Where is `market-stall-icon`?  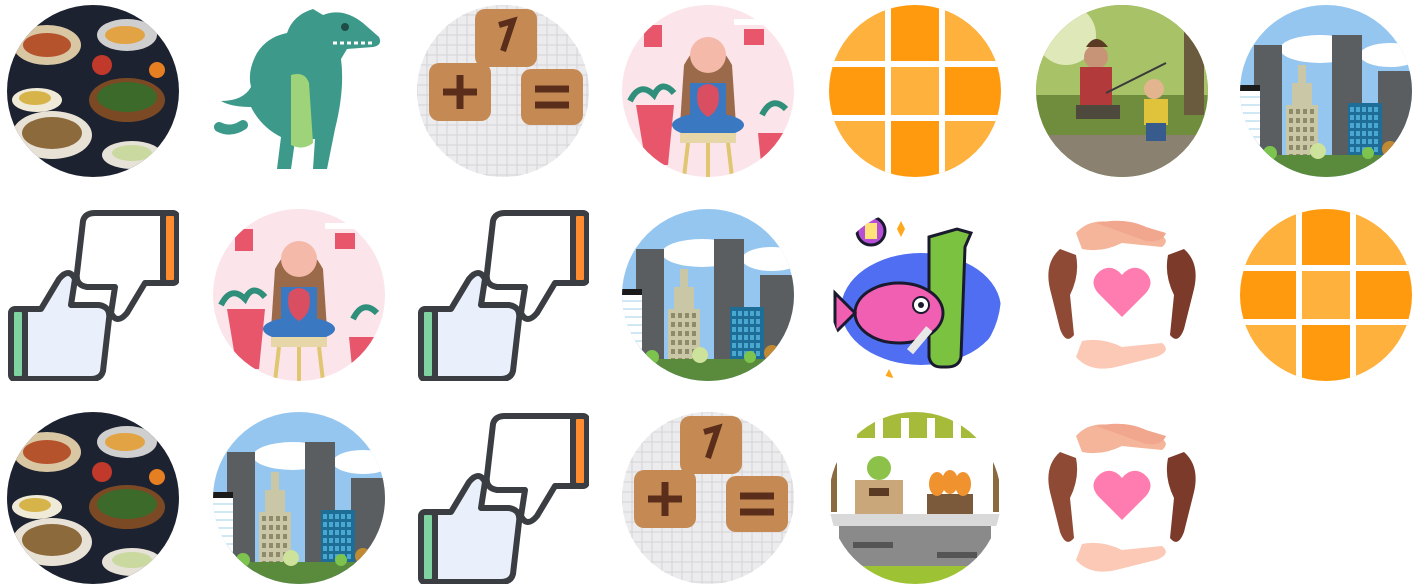
market-stall-icon is located at coordinates (915, 498).